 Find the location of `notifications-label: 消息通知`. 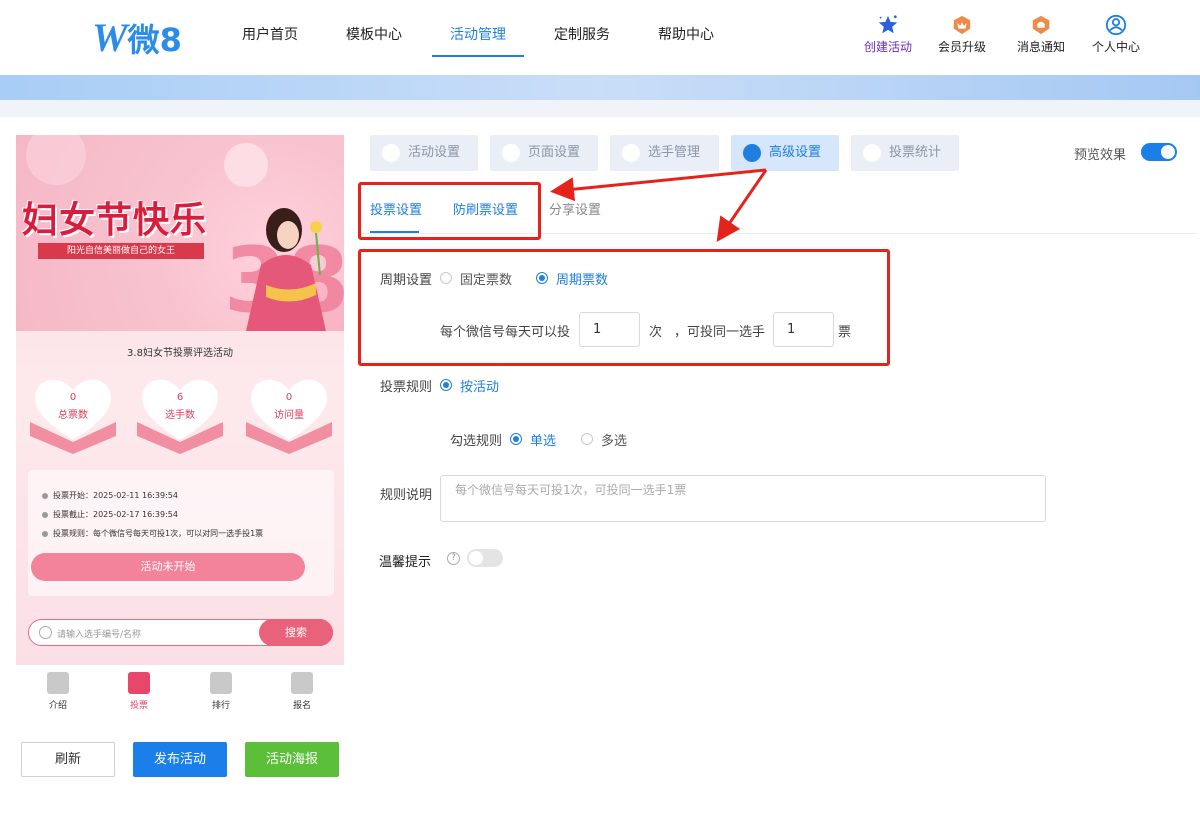

notifications-label: 消息通知 is located at coordinates (1040, 47).